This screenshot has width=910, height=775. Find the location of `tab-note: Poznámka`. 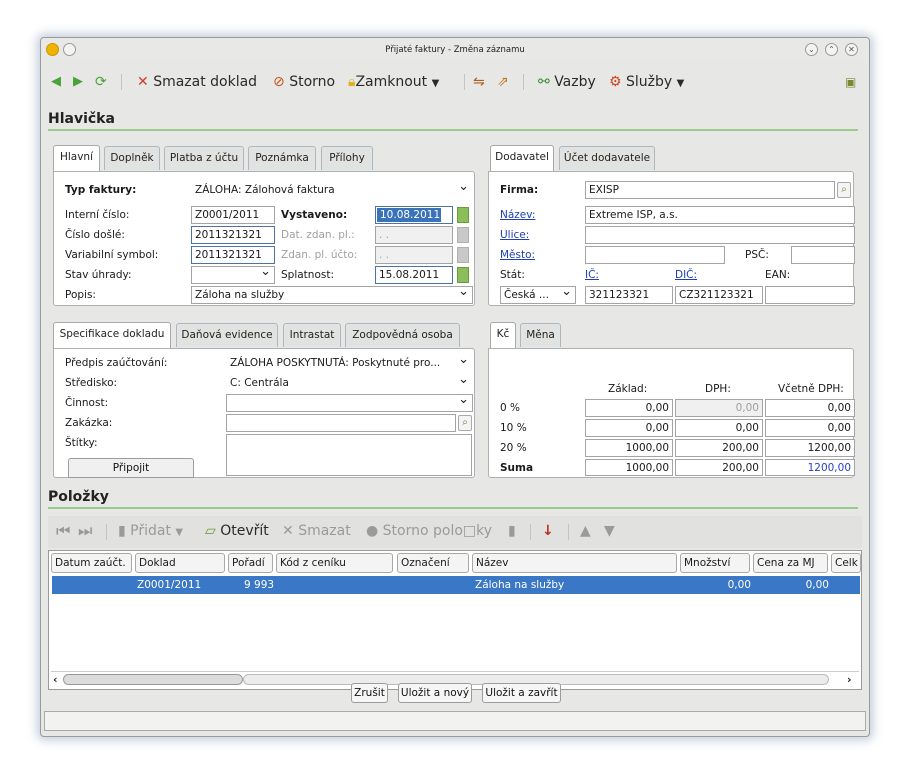

tab-note: Poznámka is located at coordinates (282, 158).